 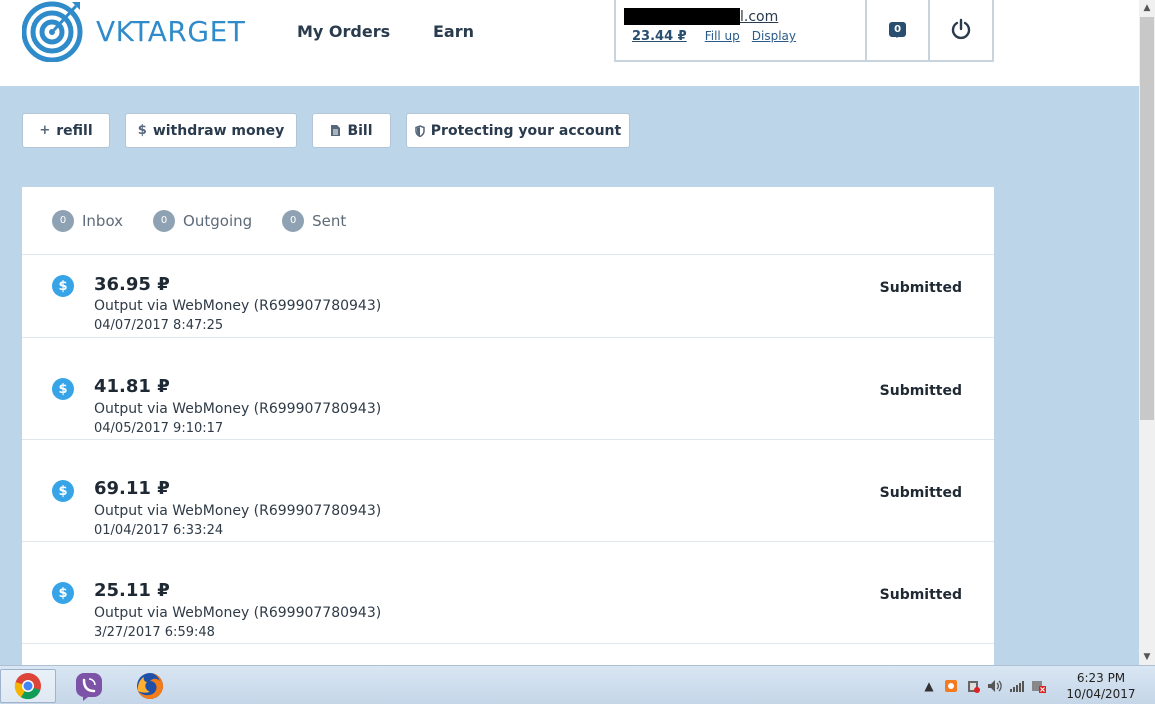 I want to click on tab-outgoing: 0 Outgoing, so click(x=203, y=220).